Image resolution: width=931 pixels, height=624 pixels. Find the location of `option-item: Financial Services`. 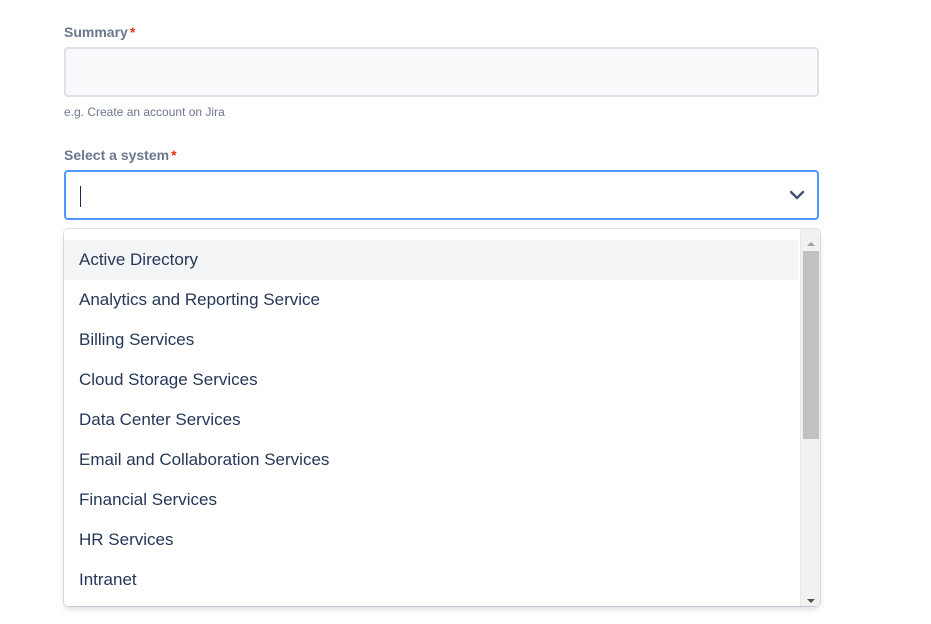

option-item: Financial Services is located at coordinates (431, 500).